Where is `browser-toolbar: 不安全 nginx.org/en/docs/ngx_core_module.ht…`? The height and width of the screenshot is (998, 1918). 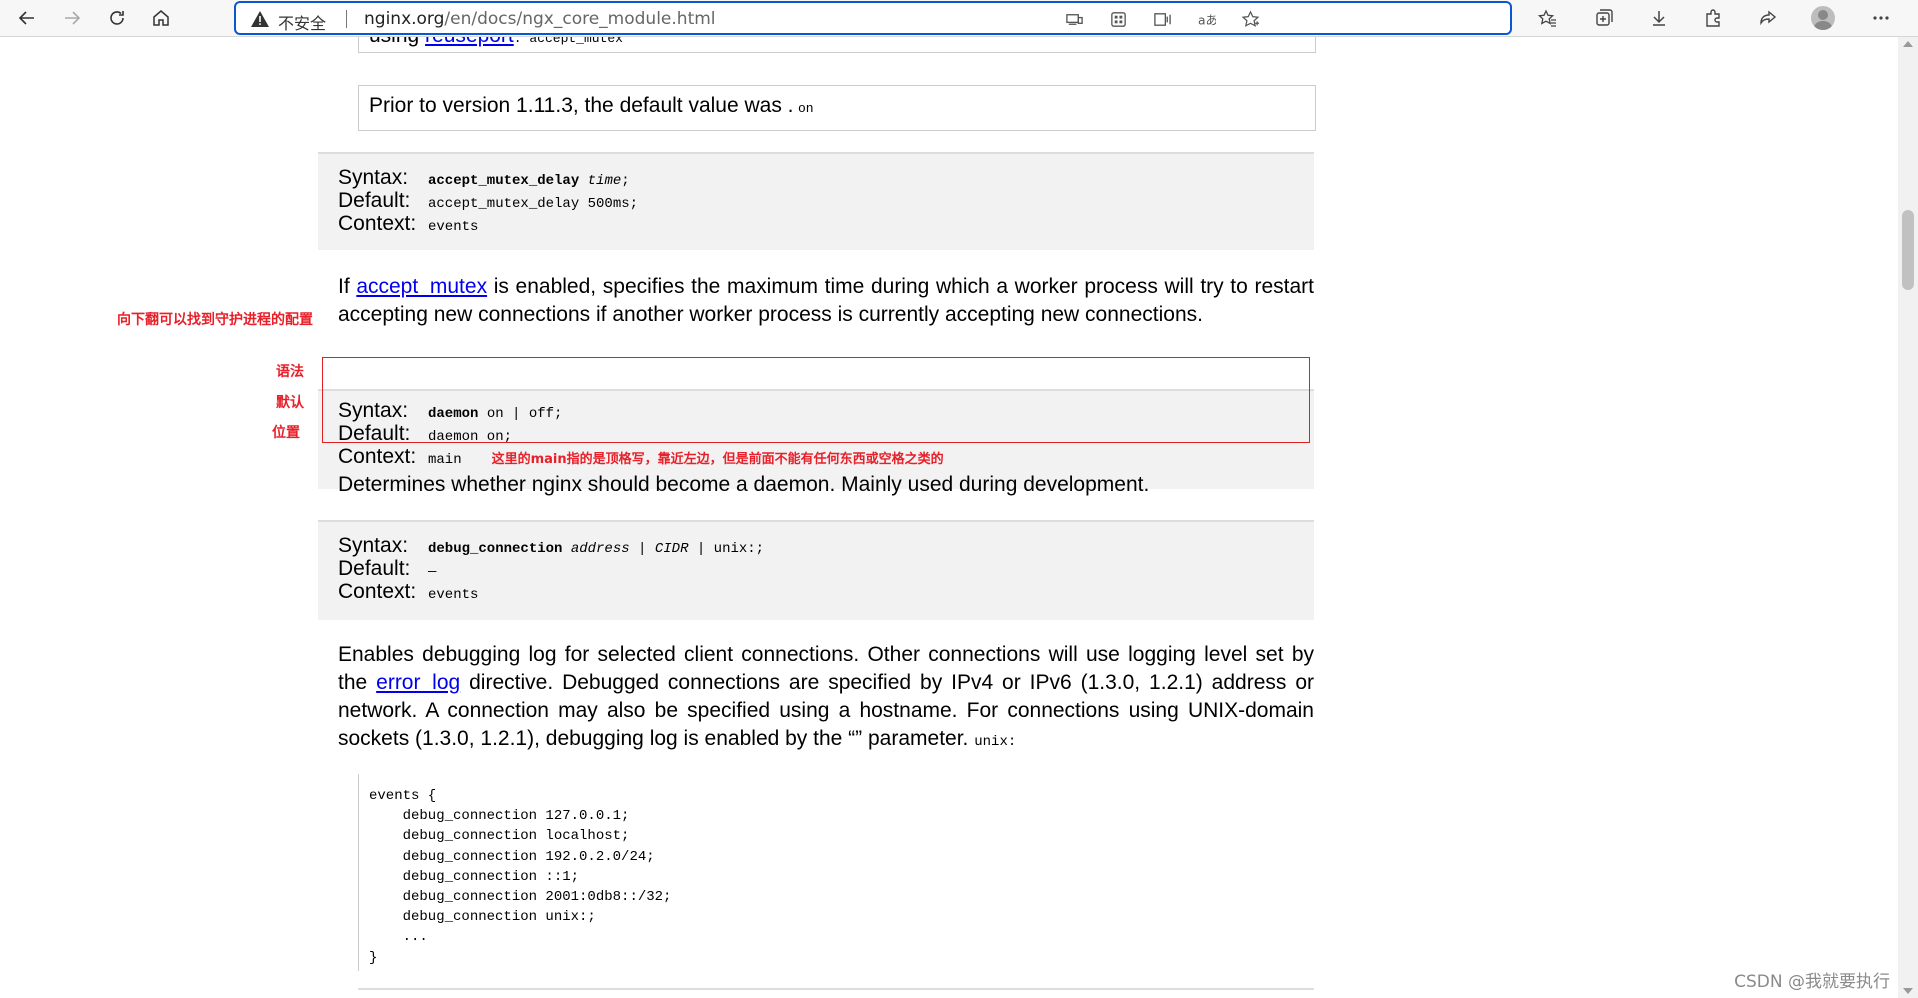 browser-toolbar: 不安全 nginx.org/en/docs/ngx_core_module.ht… is located at coordinates (959, 18).